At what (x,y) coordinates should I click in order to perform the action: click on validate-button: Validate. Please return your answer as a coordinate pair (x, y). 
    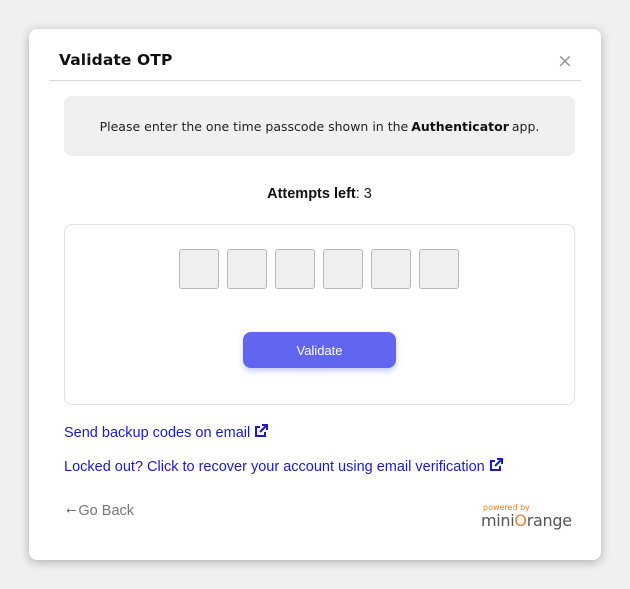
    Looking at the image, I should click on (319, 350).